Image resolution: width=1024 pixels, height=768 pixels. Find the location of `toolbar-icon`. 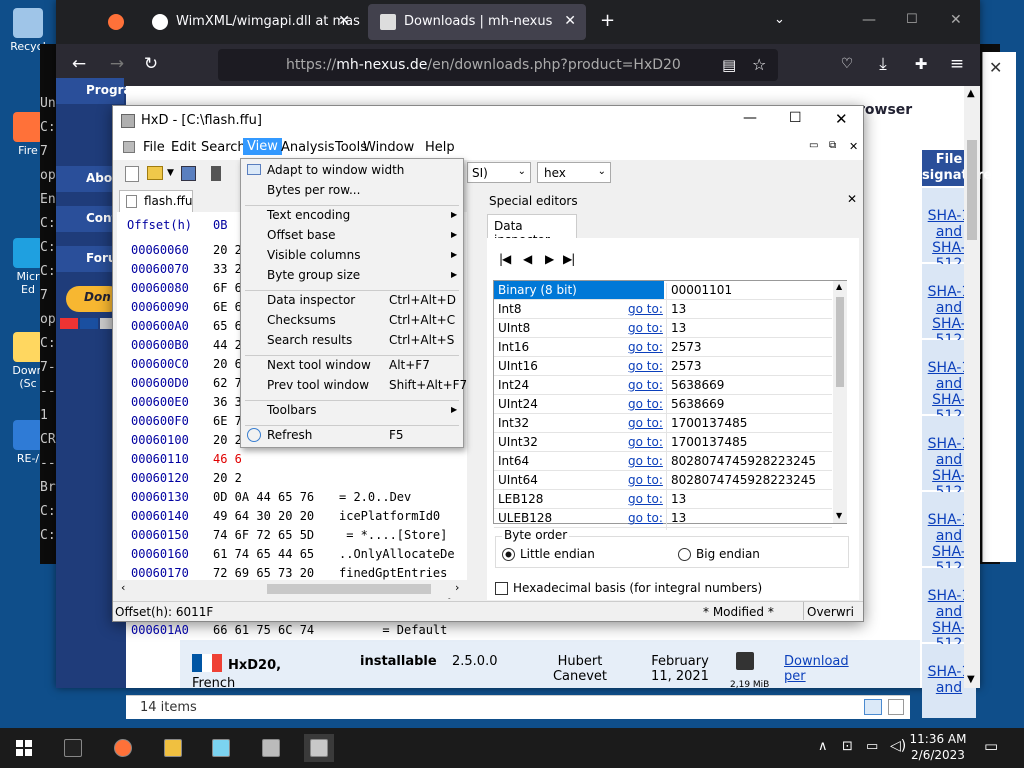

toolbar-icon is located at coordinates (216, 173).